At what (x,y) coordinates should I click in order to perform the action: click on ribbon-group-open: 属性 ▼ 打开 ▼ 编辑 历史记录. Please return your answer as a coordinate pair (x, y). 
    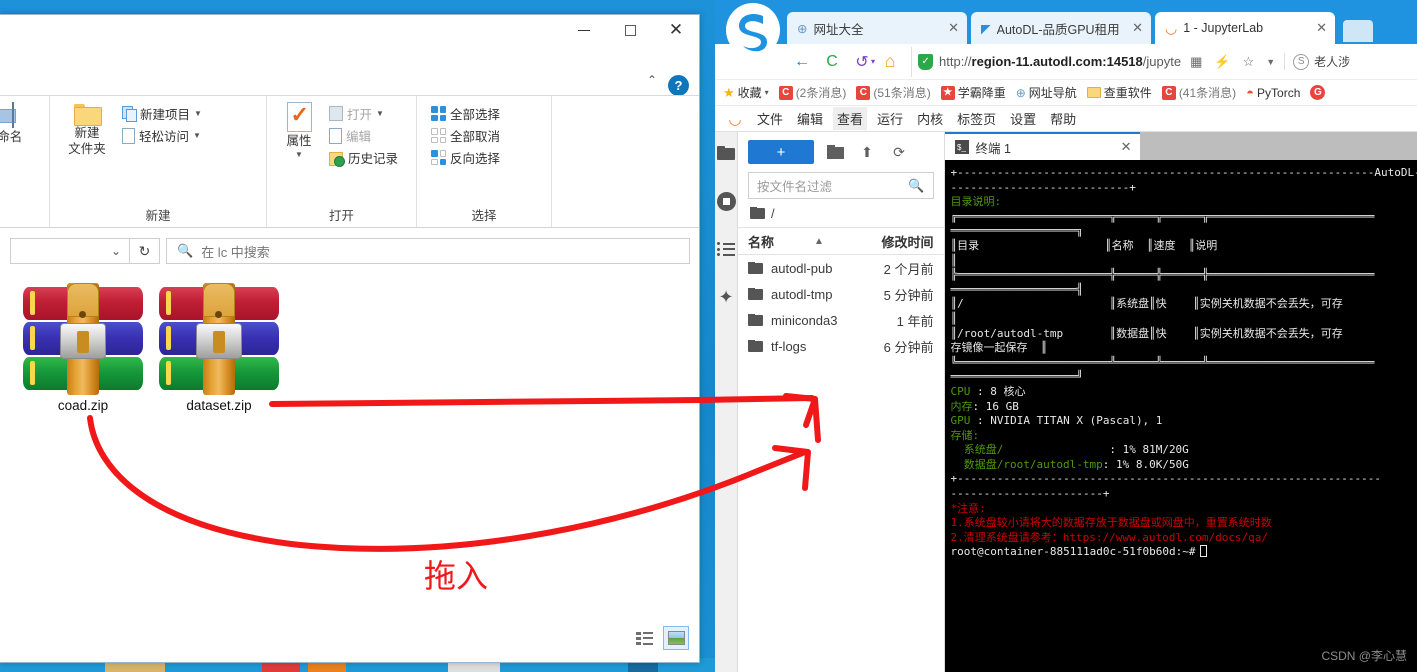
    Looking at the image, I should click on (342, 161).